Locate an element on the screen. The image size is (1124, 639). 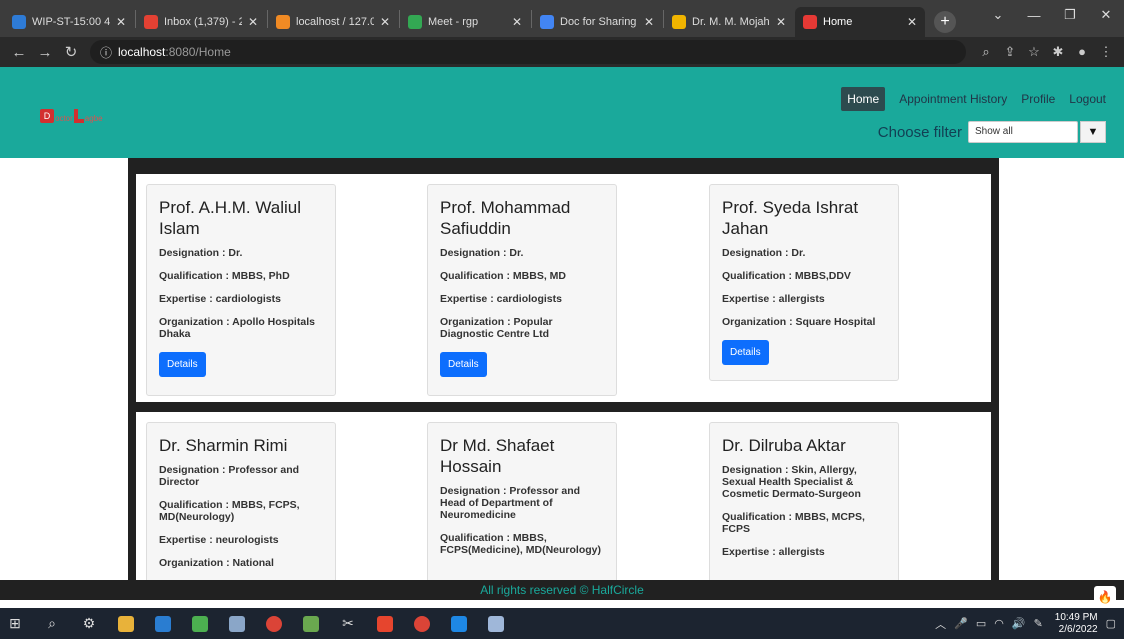
taskbar-clock: 10:49 PM 2/6/2022 is located at coordinates (1076, 624).